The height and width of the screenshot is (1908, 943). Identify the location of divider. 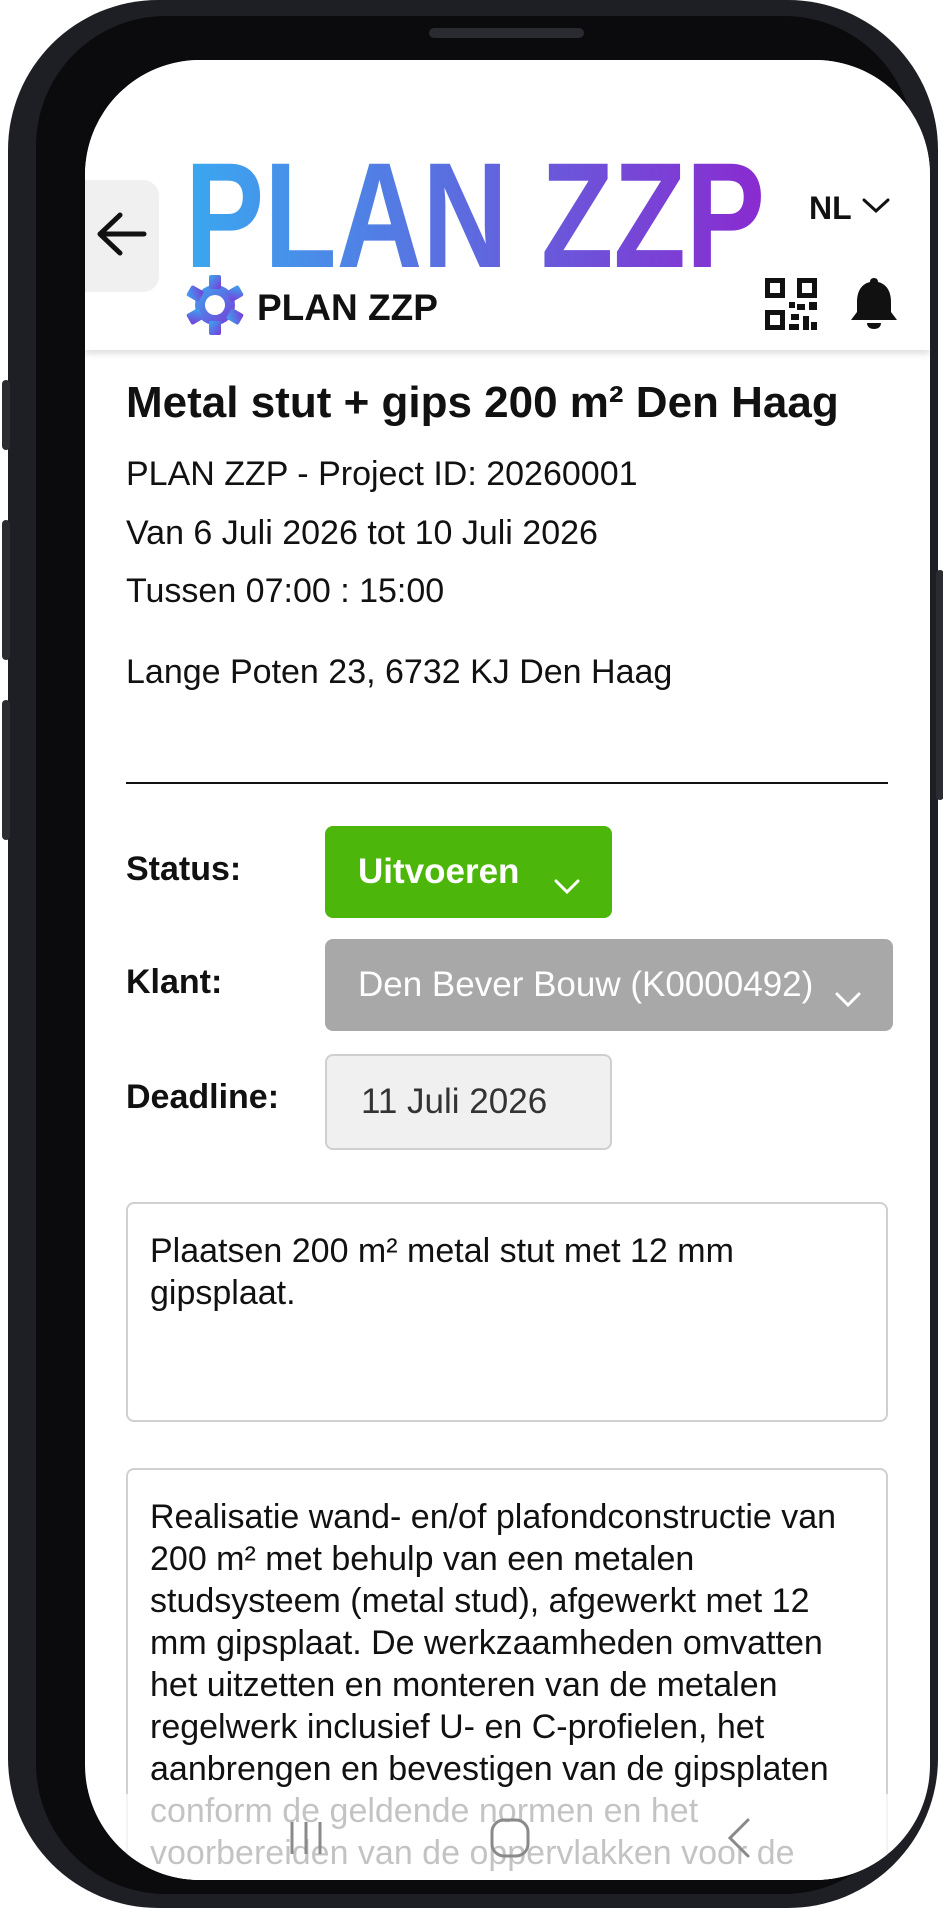
(507, 783).